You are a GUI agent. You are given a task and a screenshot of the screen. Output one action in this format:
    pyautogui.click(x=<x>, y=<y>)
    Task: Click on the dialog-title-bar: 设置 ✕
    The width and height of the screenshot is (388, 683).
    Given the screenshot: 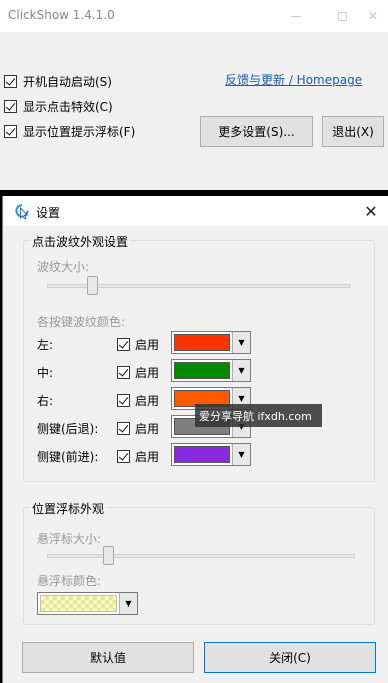 What is the action you would take?
    pyautogui.click(x=195, y=211)
    